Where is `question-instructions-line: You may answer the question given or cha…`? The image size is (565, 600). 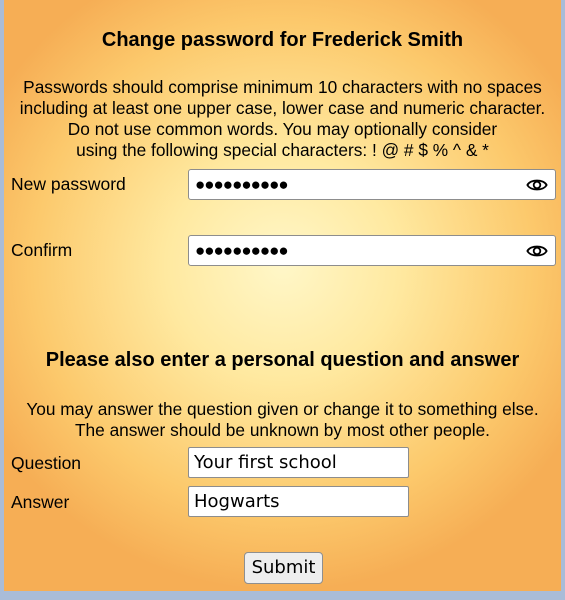
question-instructions-line: You may answer the question given or cha… is located at coordinates (282, 409).